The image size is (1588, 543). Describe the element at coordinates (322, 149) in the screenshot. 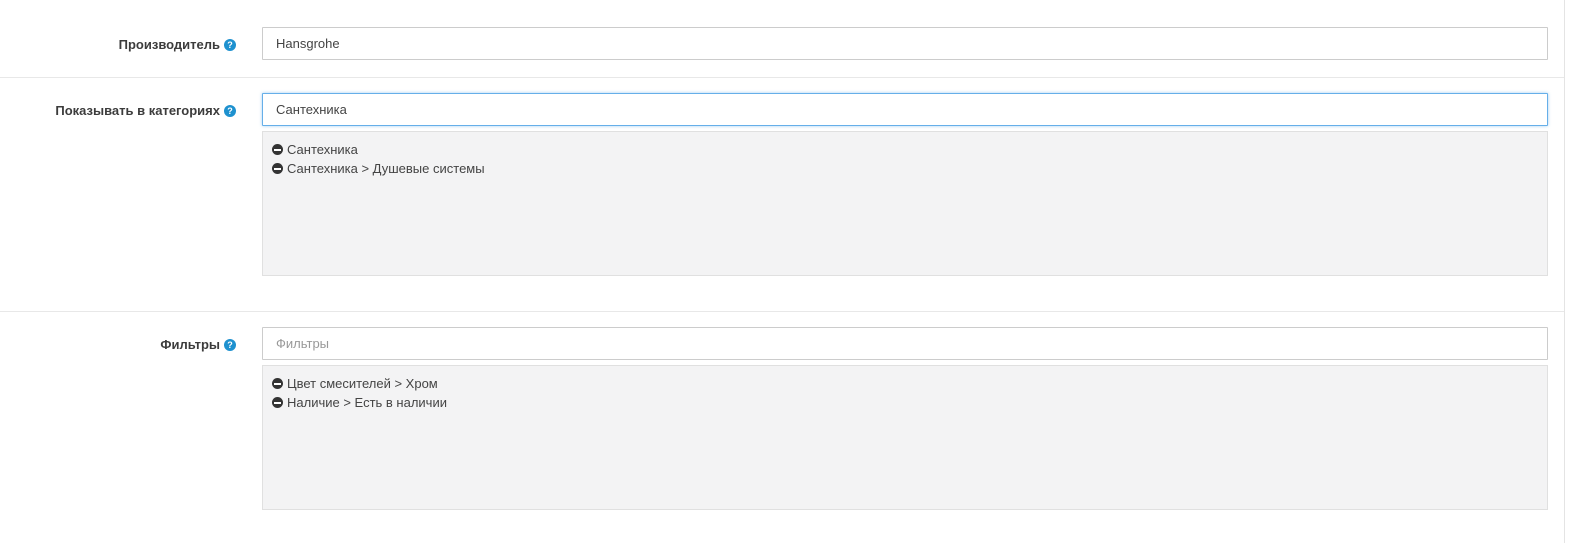

I see `category-item-label: Сантехника` at that location.